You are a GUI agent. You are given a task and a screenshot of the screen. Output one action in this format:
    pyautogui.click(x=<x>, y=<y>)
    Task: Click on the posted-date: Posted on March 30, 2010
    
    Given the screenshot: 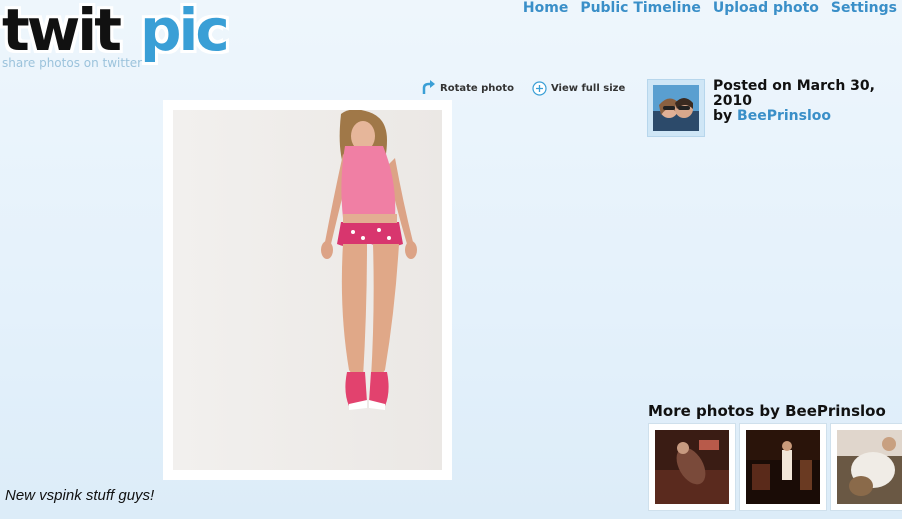 What is the action you would take?
    pyautogui.click(x=794, y=93)
    